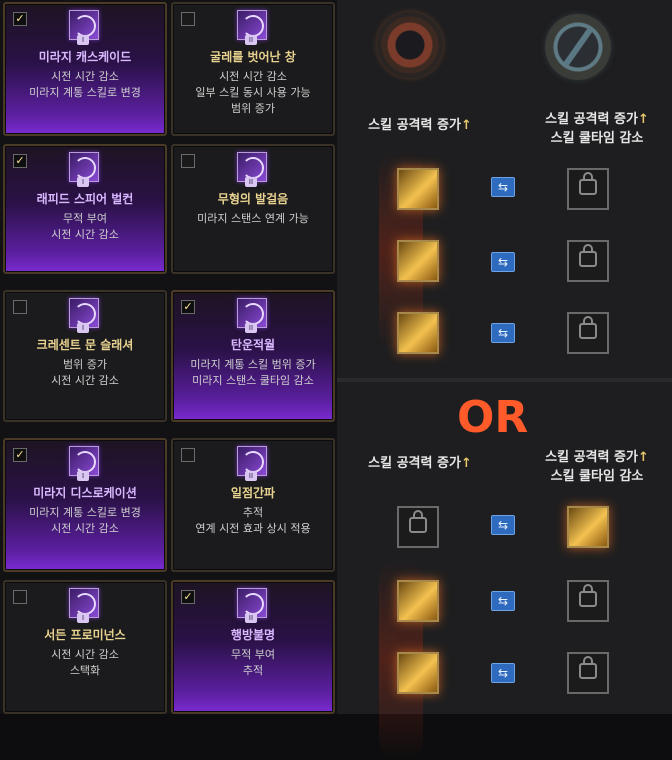 The image size is (672, 760). I want to click on or-label: OR, so click(493, 417).